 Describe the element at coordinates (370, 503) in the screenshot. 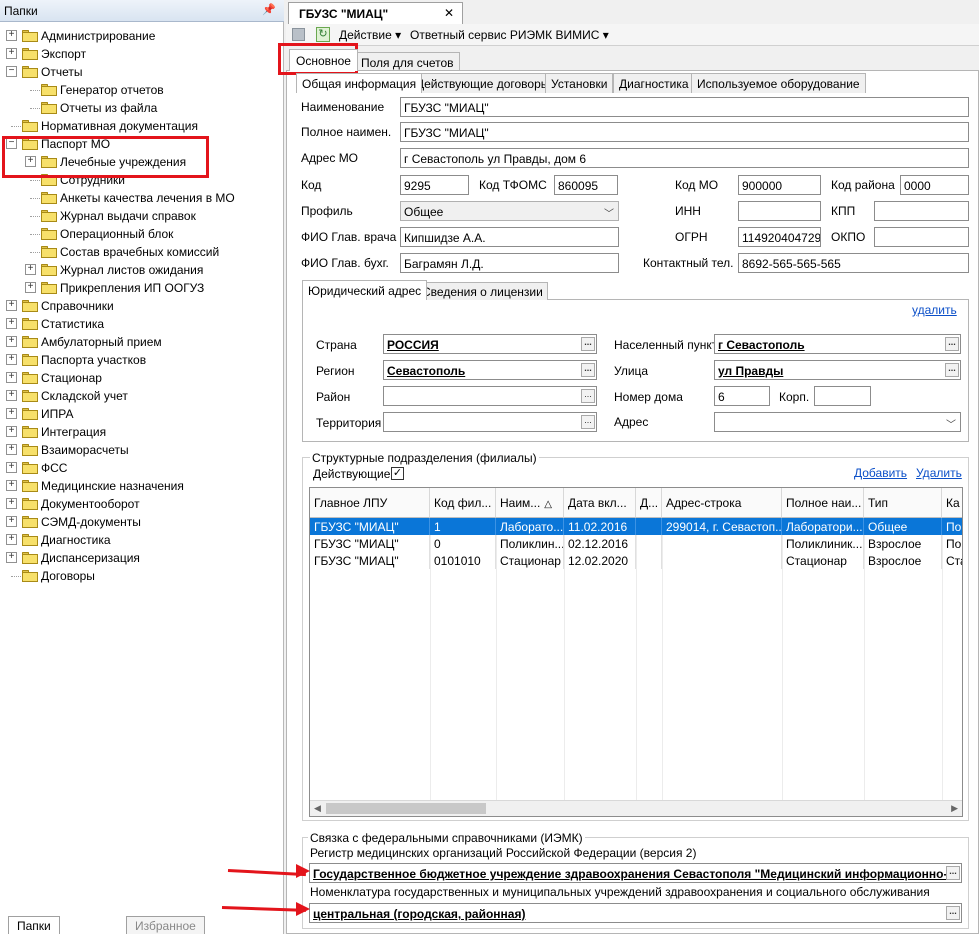

I see `column-header: Главное ЛПУ` at that location.